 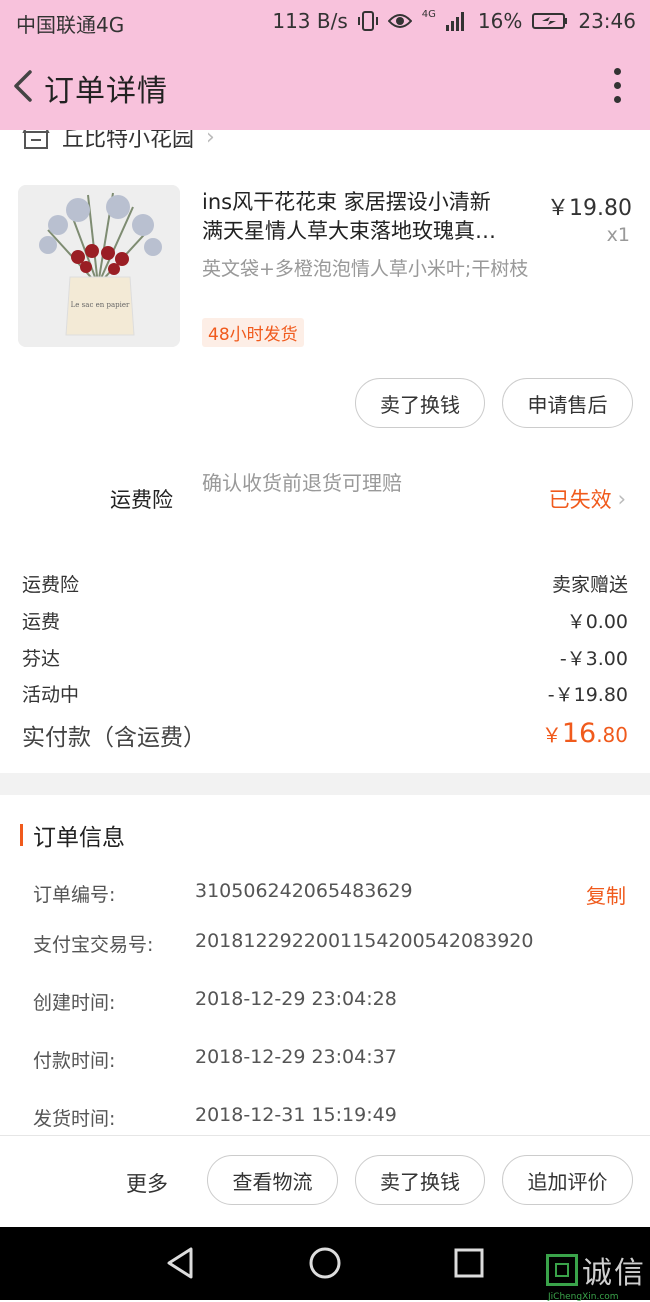 I want to click on product-price: ￥19.80, so click(x=589, y=208).